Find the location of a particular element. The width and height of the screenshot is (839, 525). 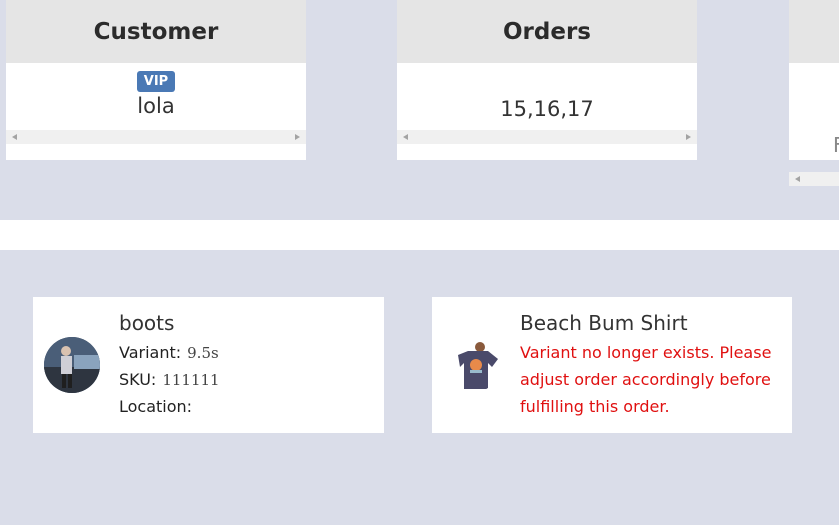

variant-label: Variant: is located at coordinates (150, 352).